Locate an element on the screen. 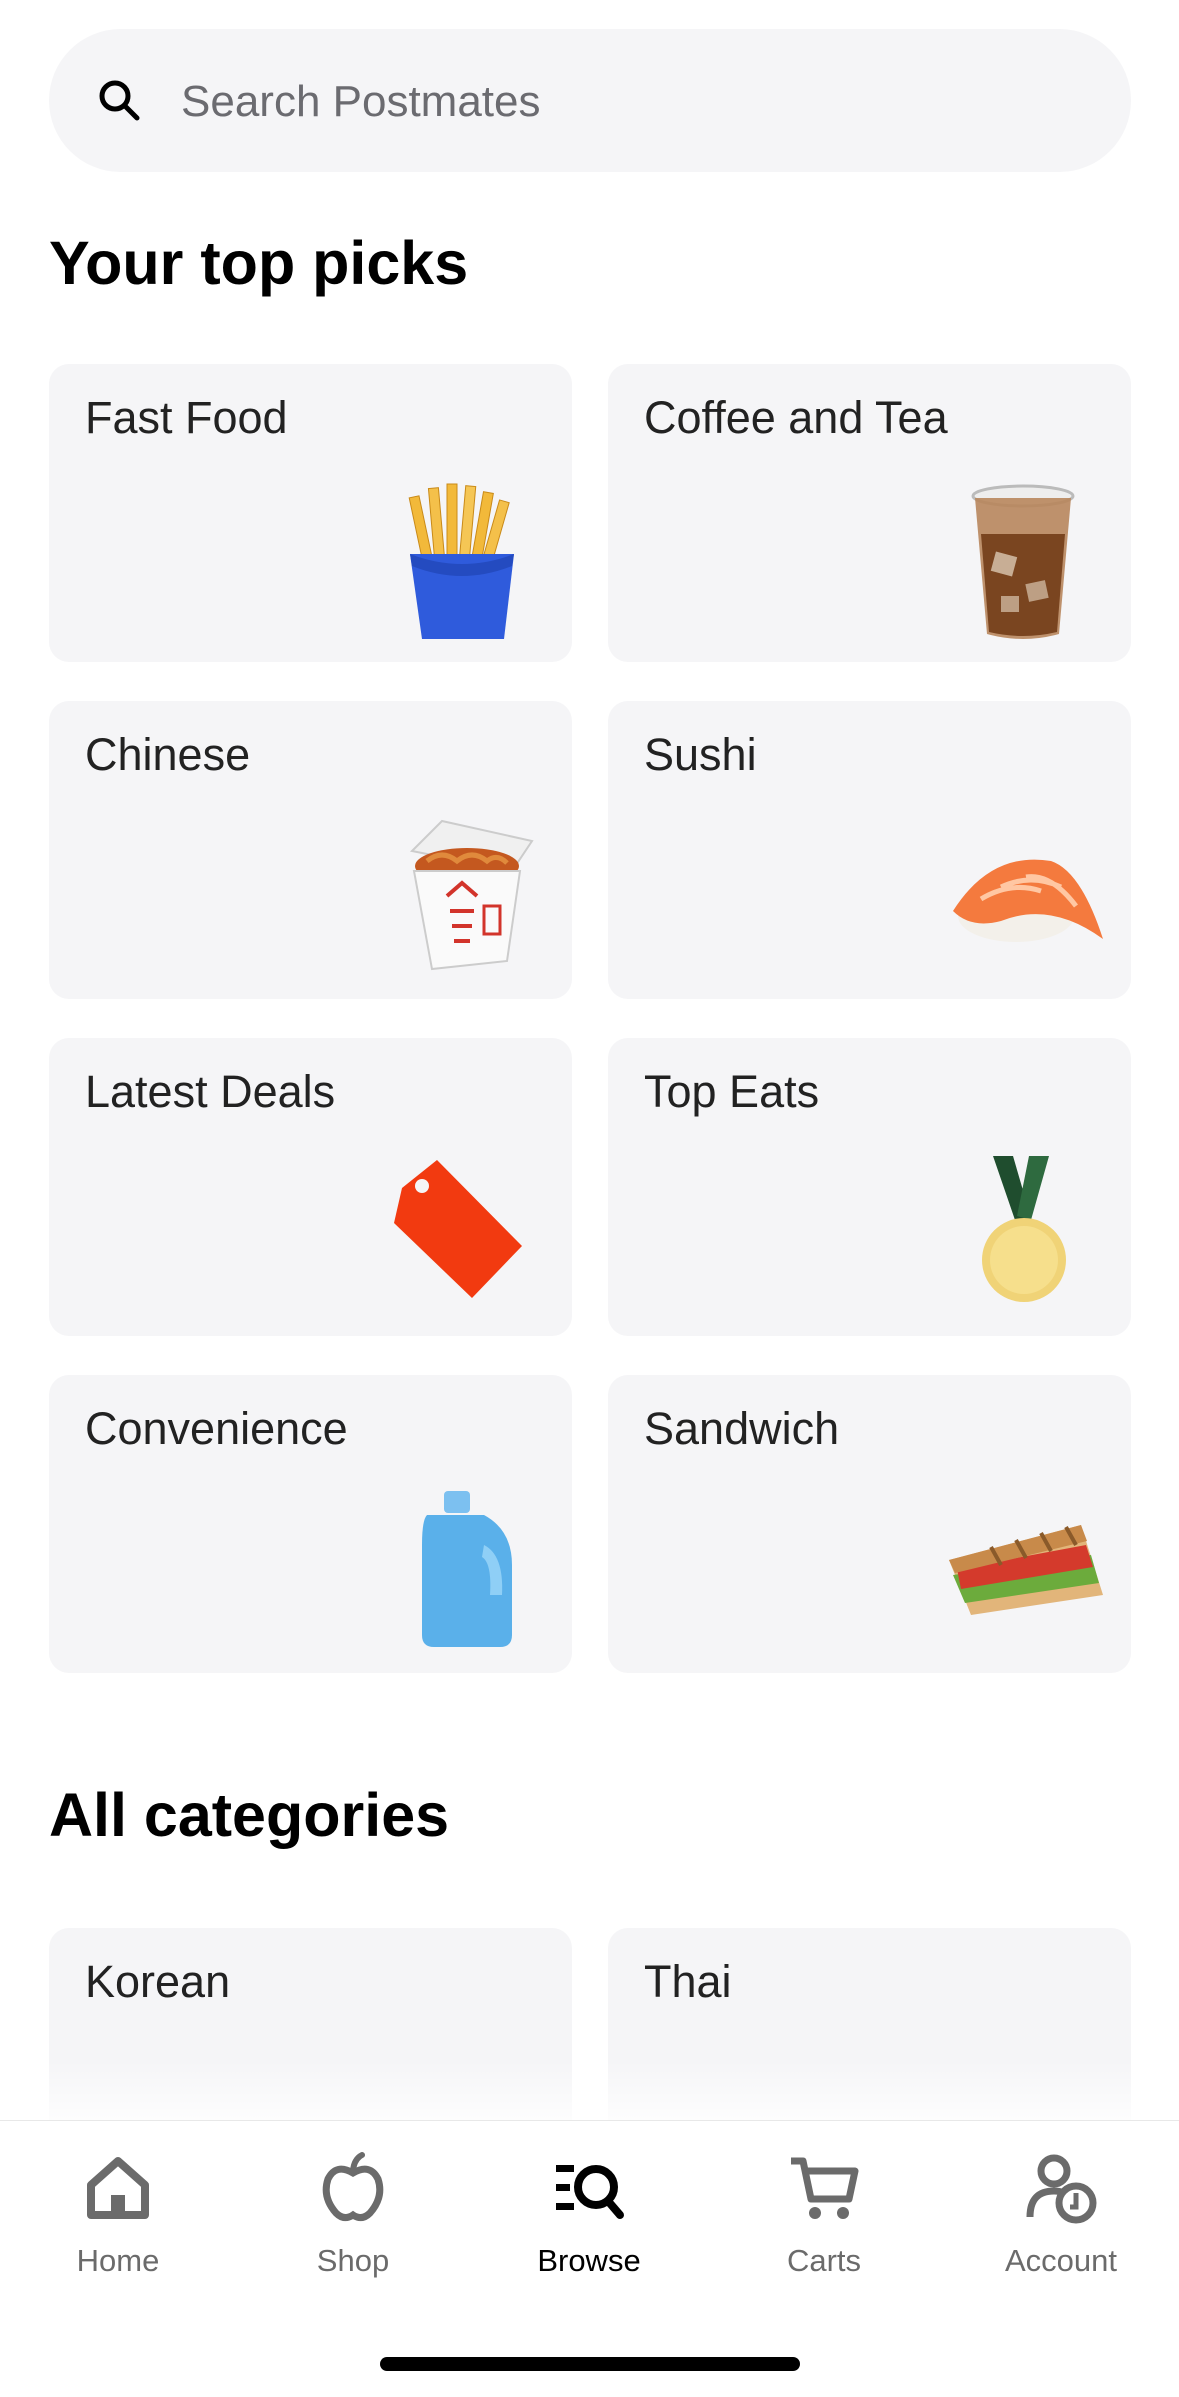 This screenshot has height=2397, width=1179. category-label: Sandwich is located at coordinates (742, 1428).